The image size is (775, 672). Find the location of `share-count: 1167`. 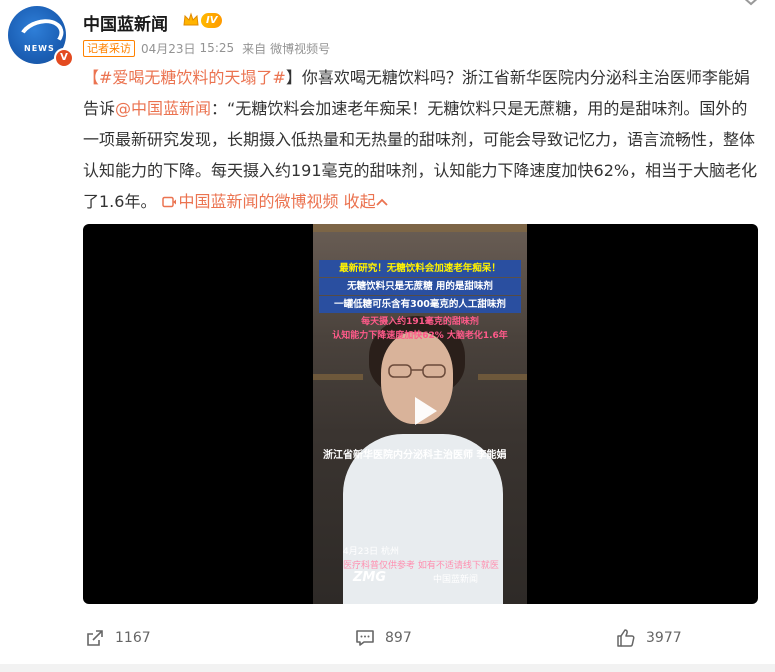

share-count: 1167 is located at coordinates (133, 638).